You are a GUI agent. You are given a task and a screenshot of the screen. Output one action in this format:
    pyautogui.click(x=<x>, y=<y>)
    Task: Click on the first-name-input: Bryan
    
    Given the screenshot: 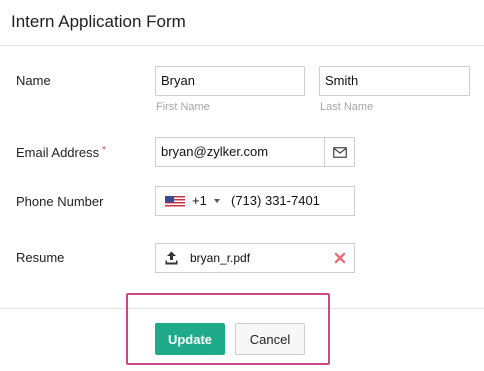 What is the action you would take?
    pyautogui.click(x=230, y=81)
    